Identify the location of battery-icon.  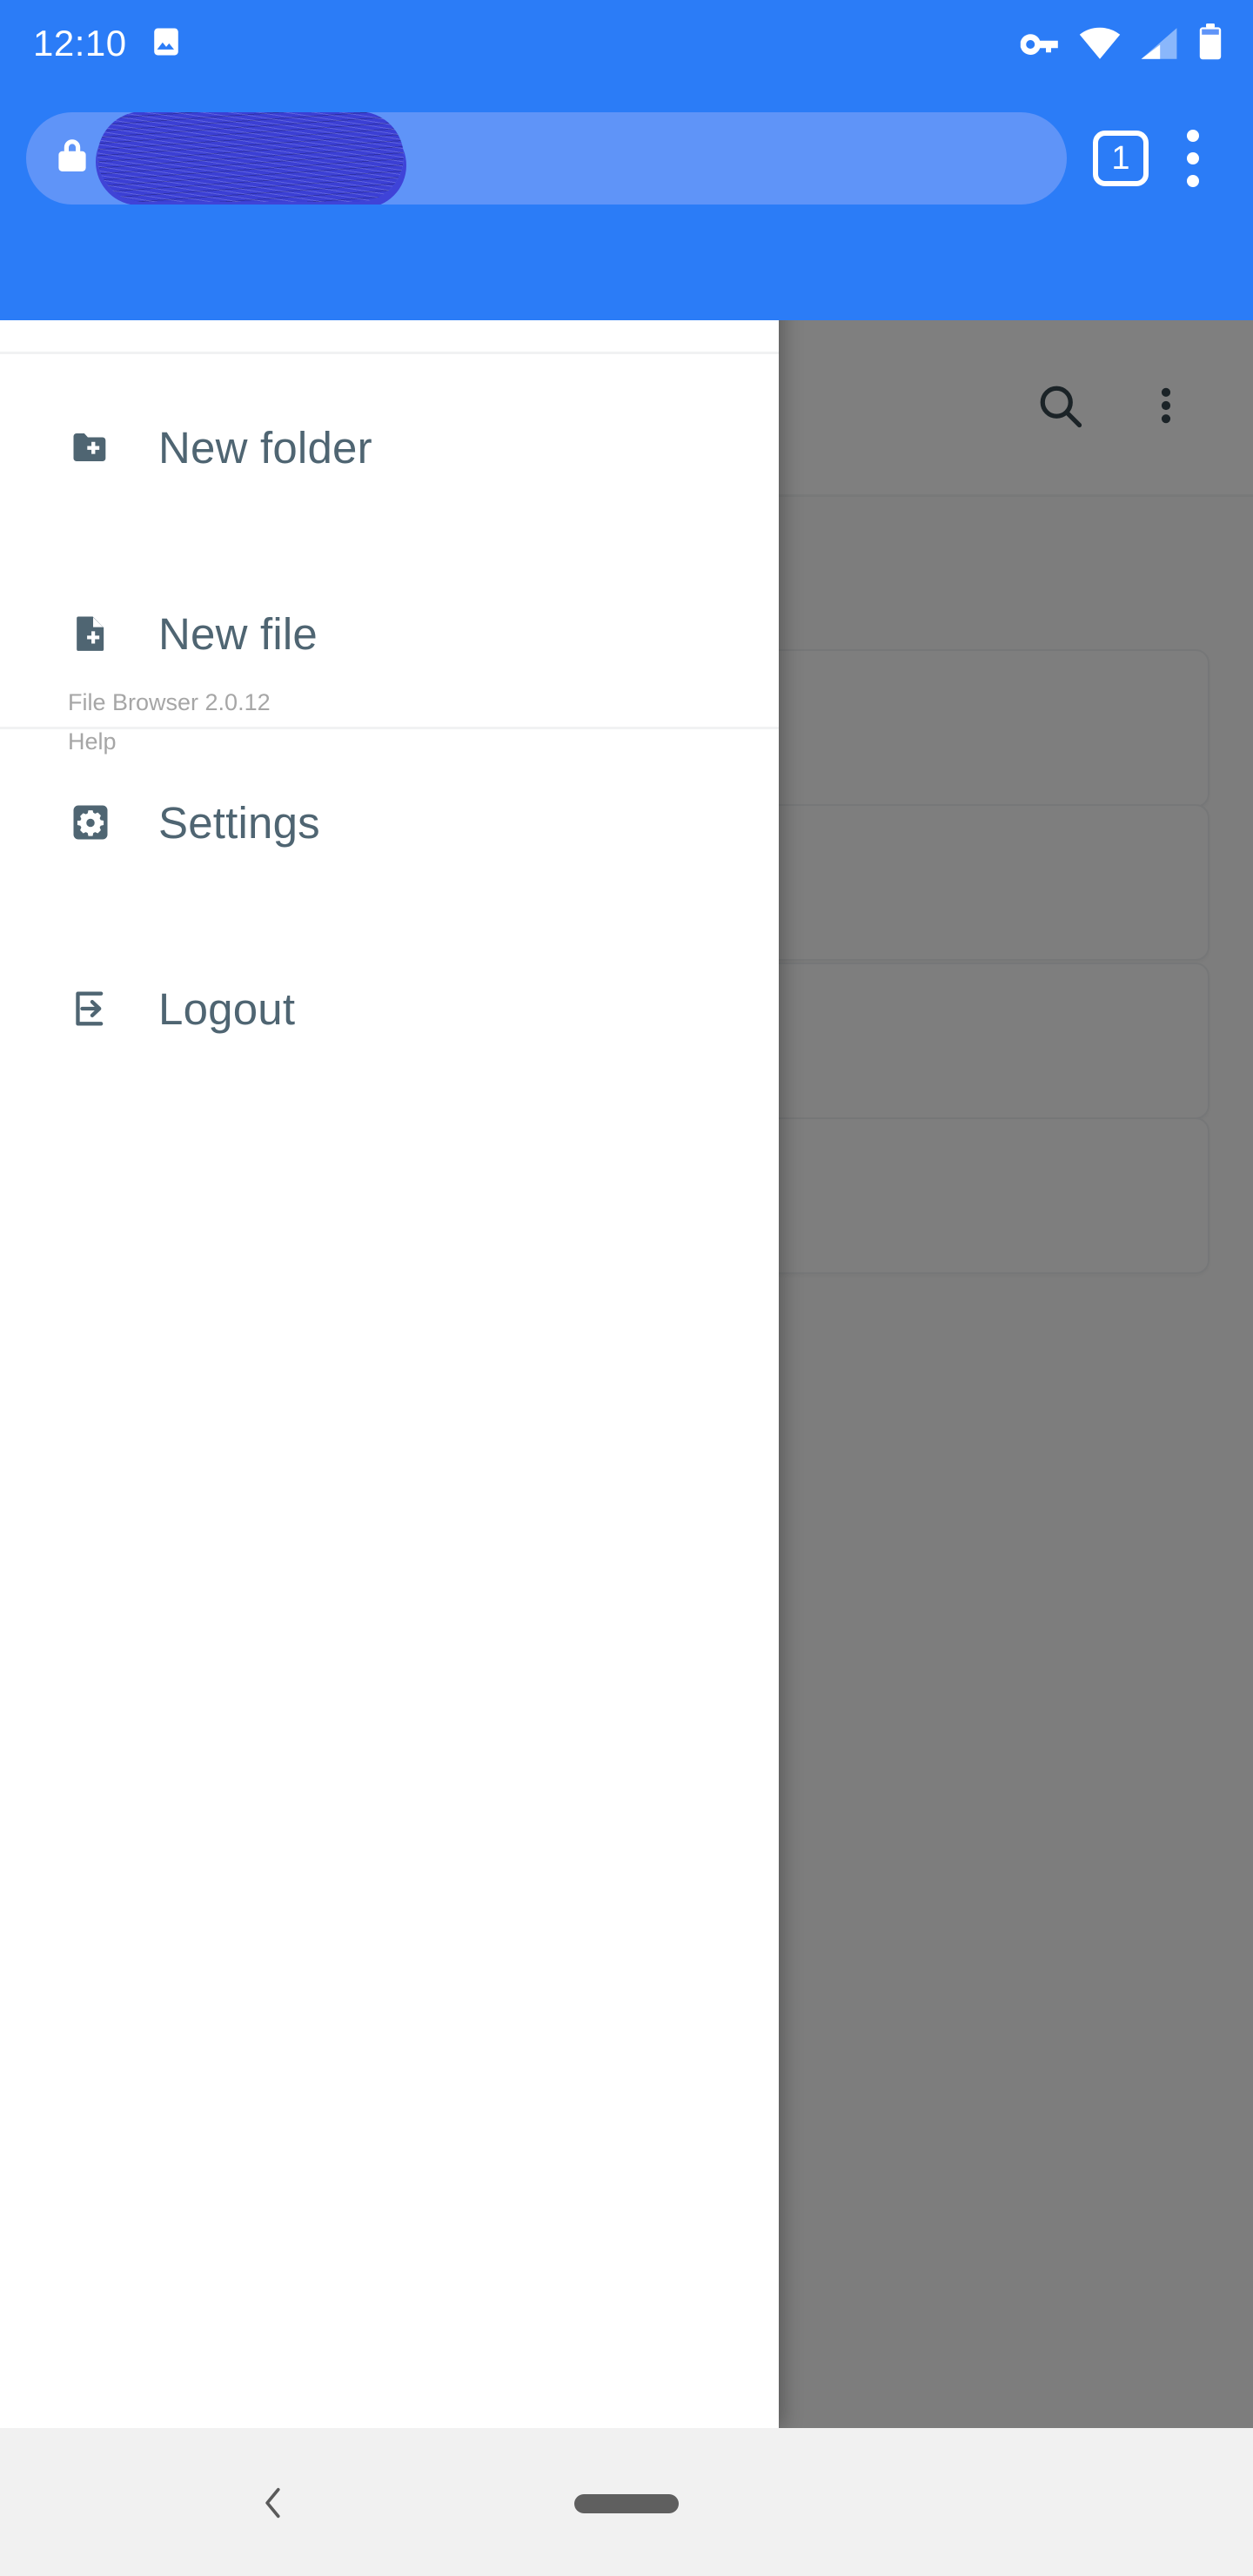
(1210, 43).